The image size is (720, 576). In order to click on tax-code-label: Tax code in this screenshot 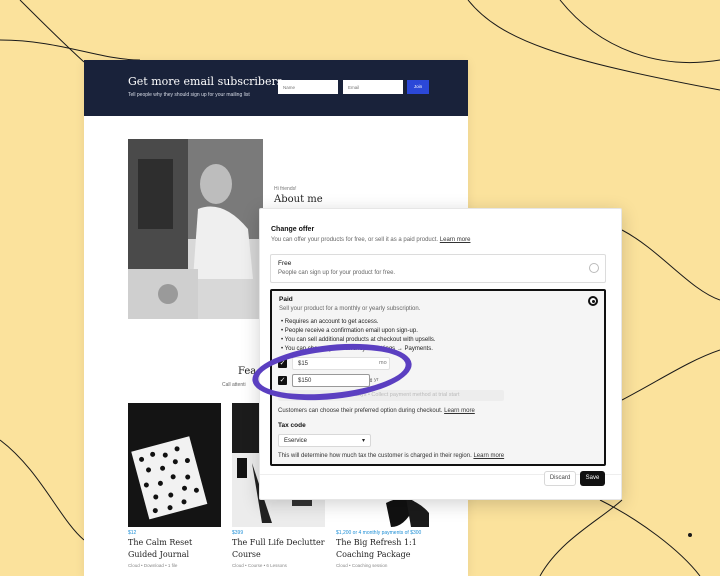, I will do `click(292, 425)`.